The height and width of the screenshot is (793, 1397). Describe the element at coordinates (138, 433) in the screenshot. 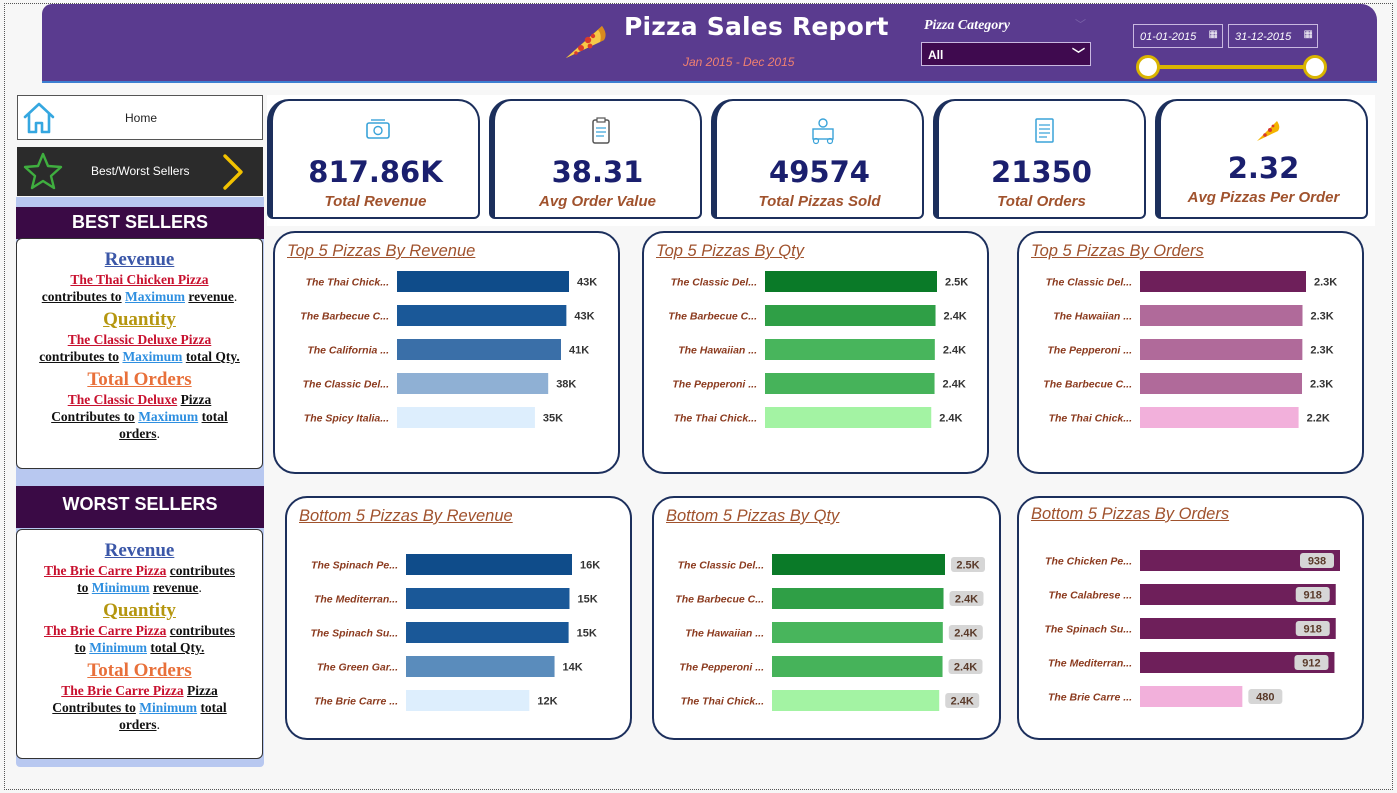

I see `best-orders-text-3: orders` at that location.